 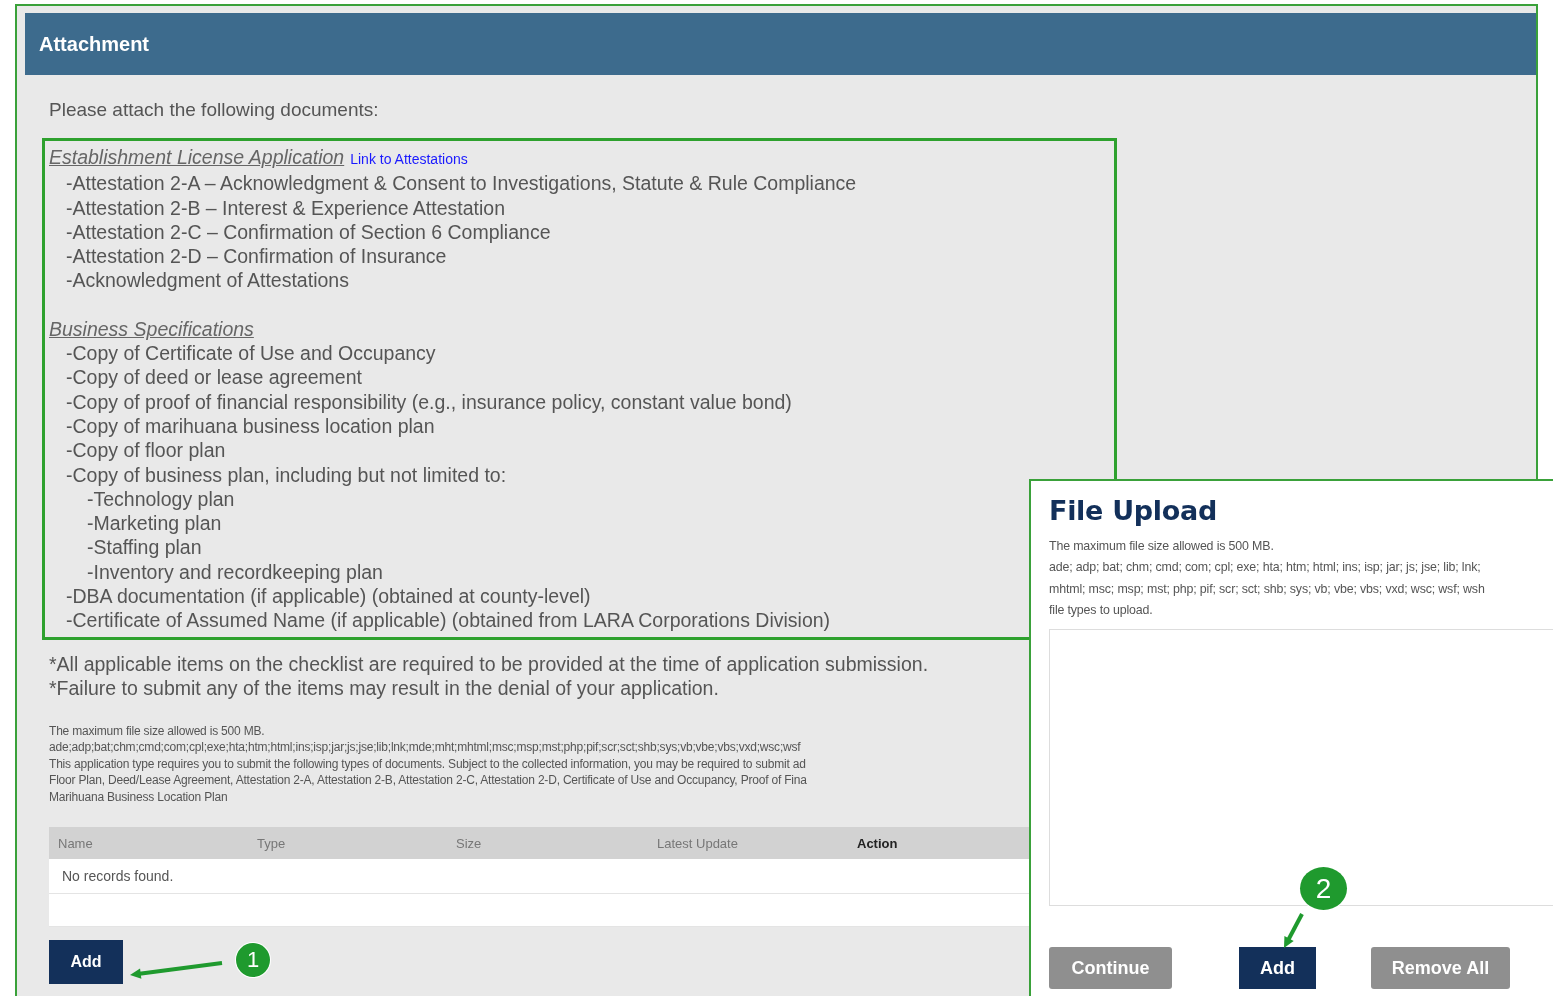 I want to click on attestations-link: Link to Attestations, so click(x=409, y=159).